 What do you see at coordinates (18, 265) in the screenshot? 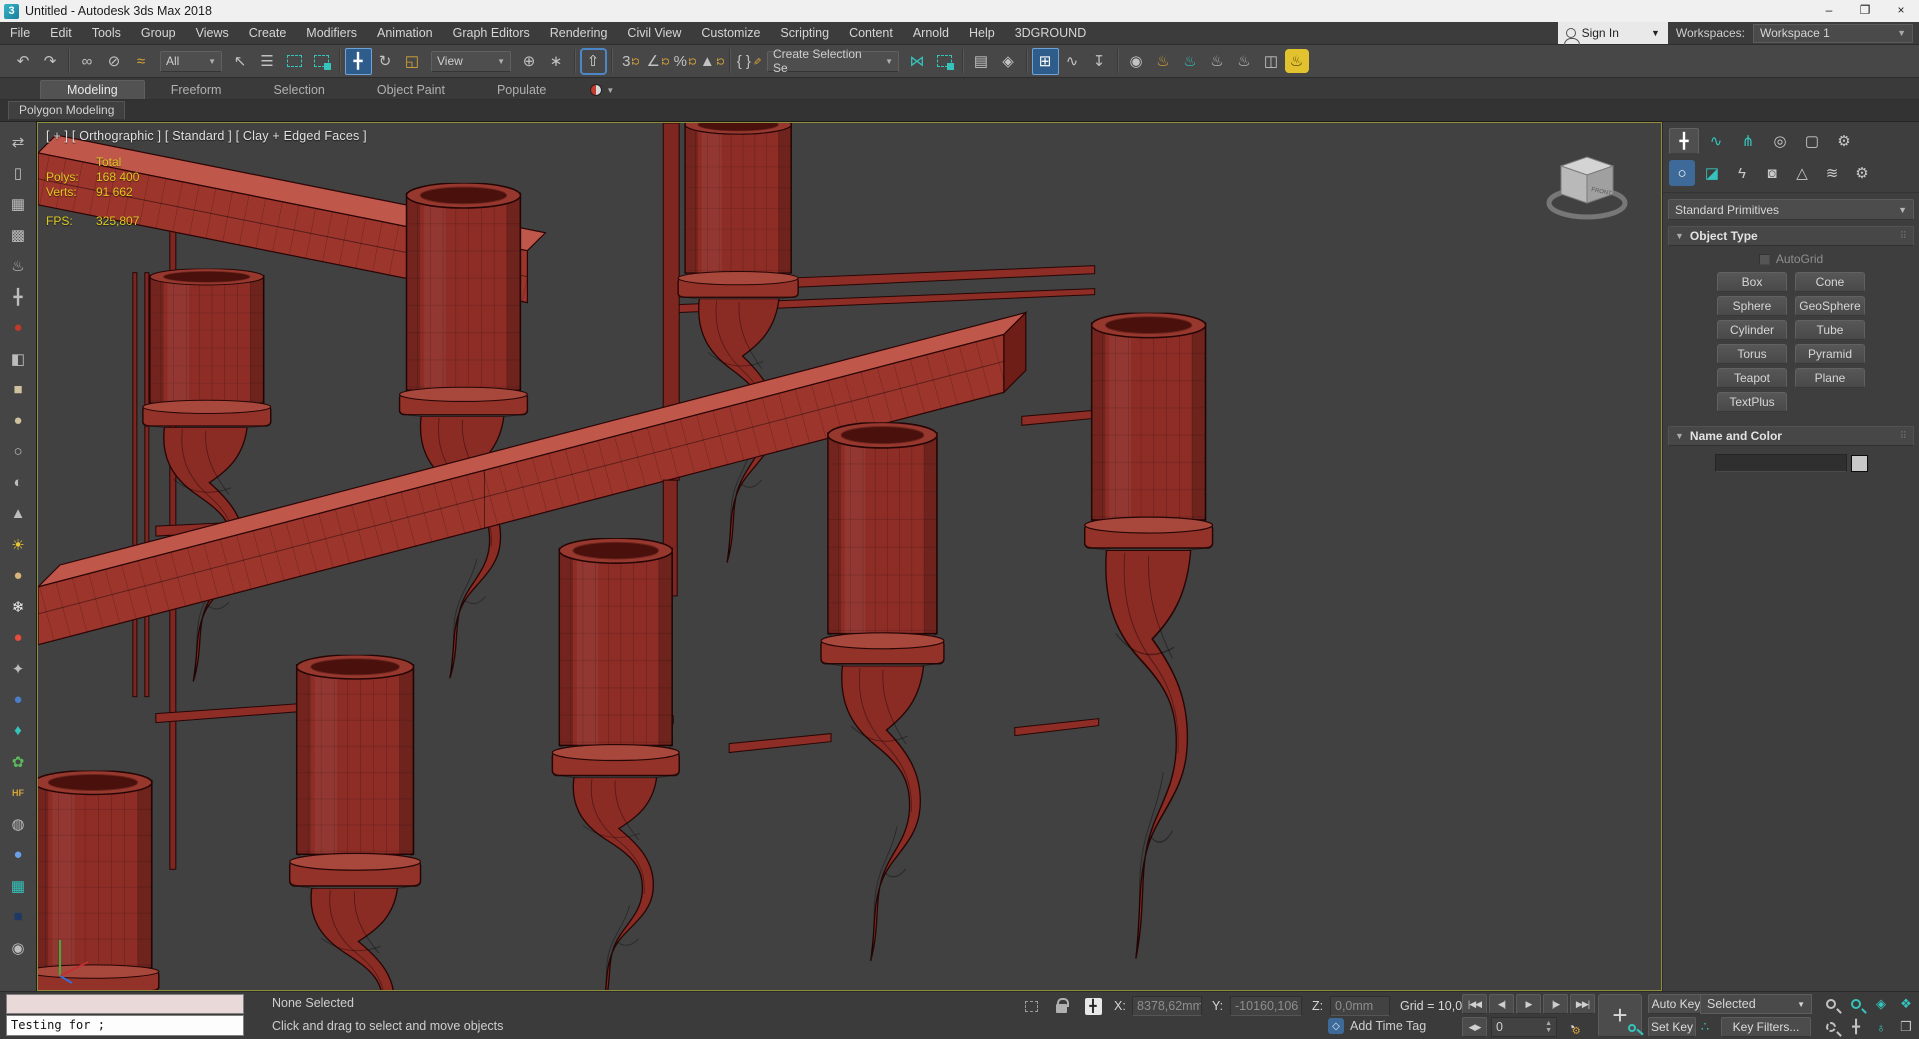
I see `left-tool-teapot: ♨` at bounding box center [18, 265].